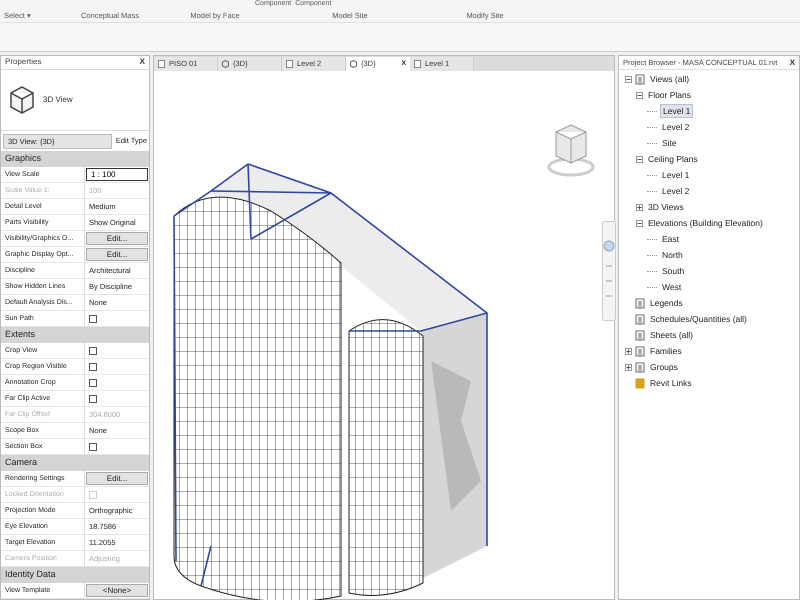 The height and width of the screenshot is (600, 800). Describe the element at coordinates (671, 383) in the screenshot. I see `tree-item: Revit Links` at that location.